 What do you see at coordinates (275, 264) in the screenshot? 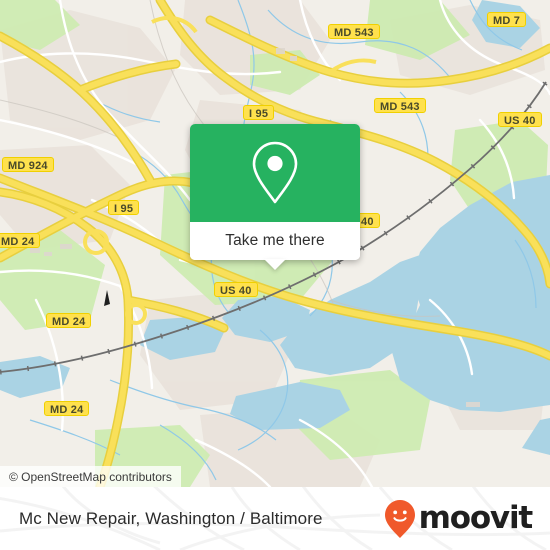
I see `callout-pointer-tail` at bounding box center [275, 264].